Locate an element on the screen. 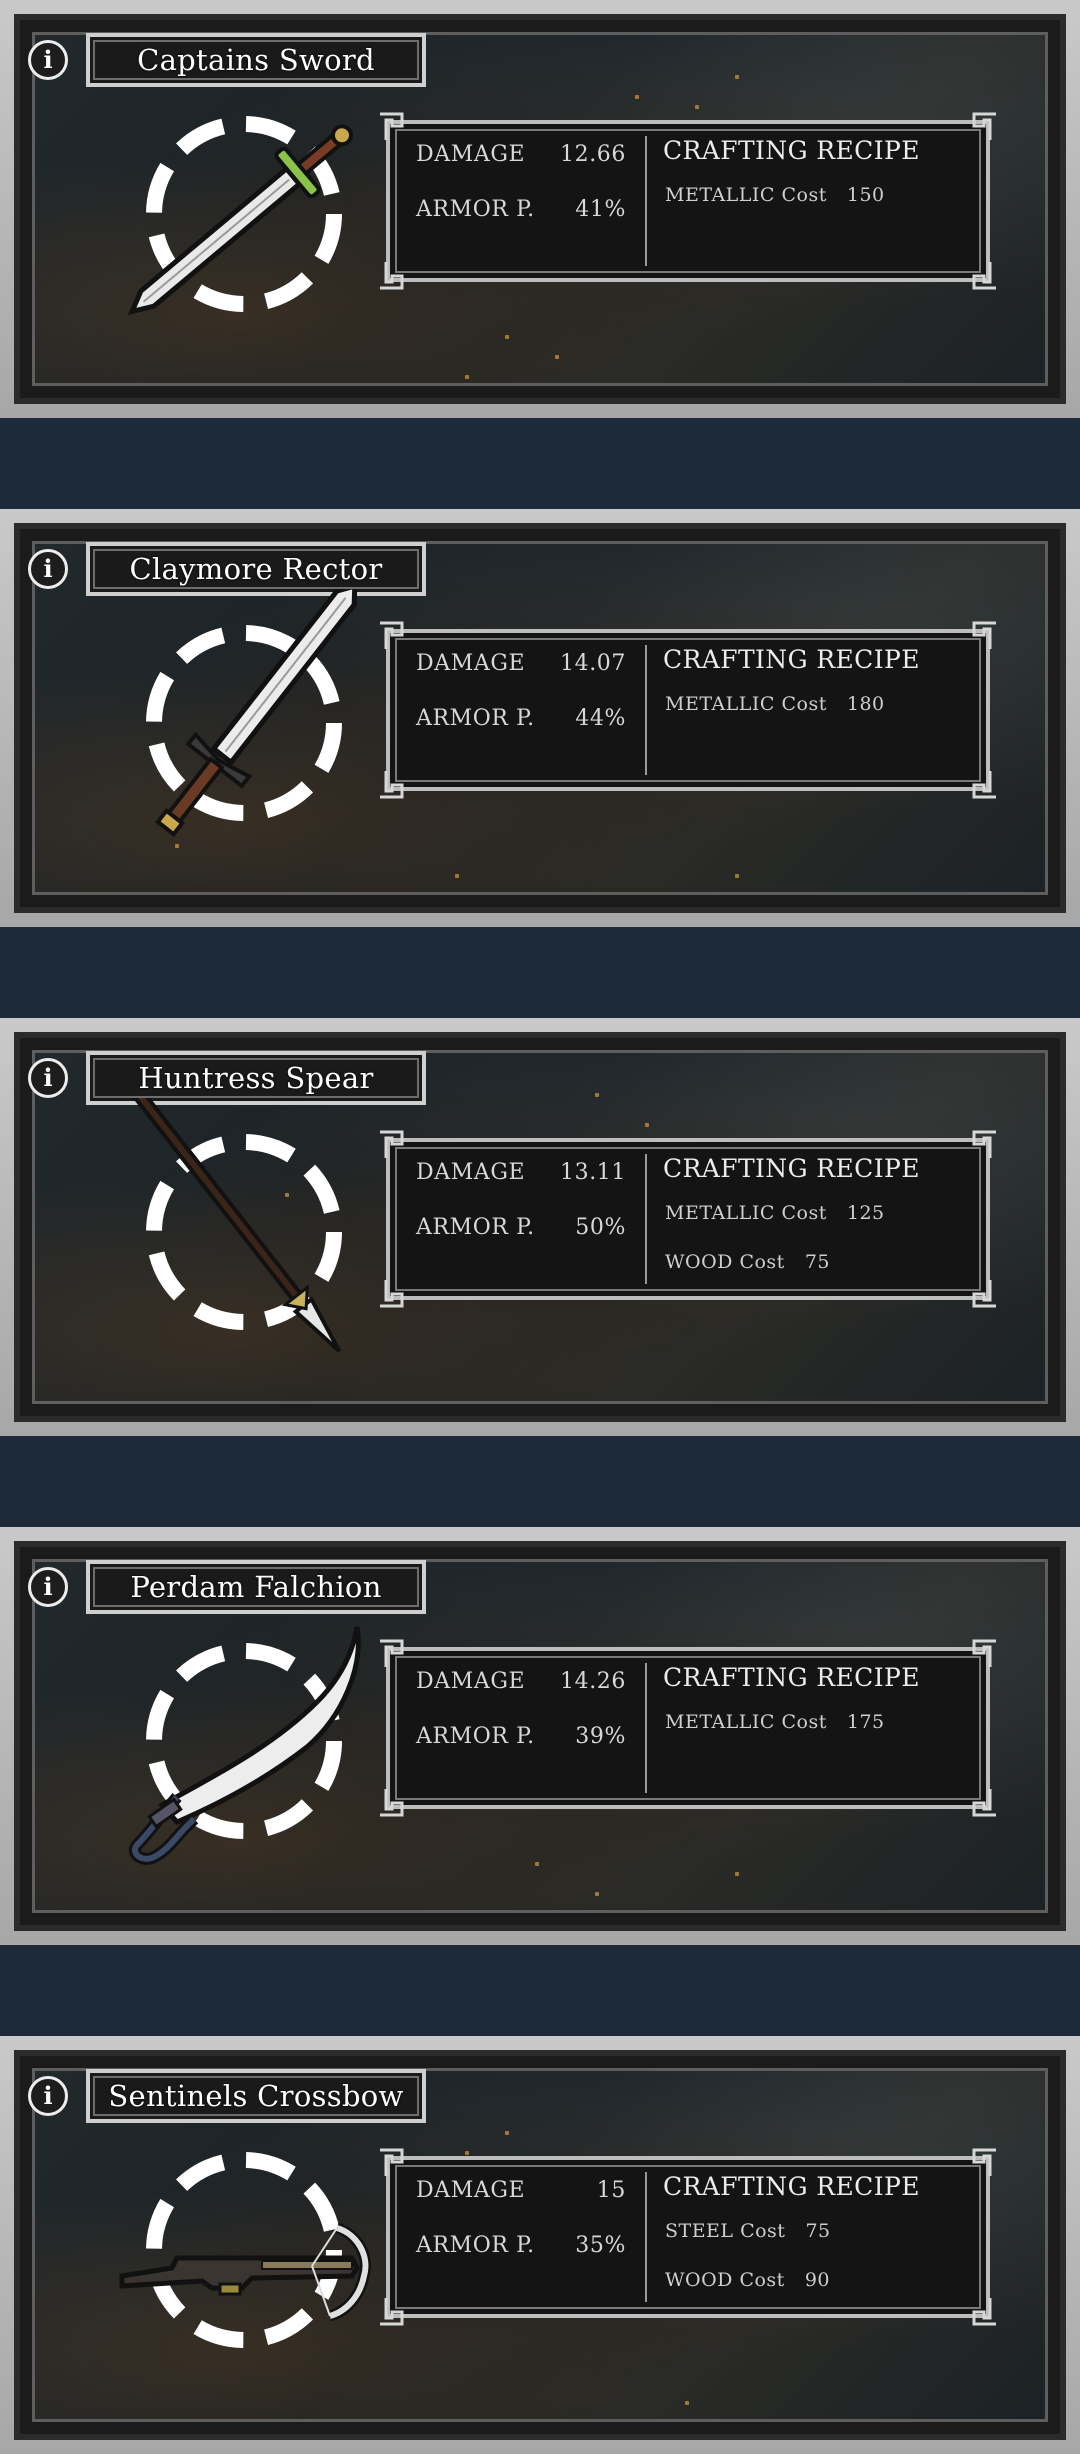 Image resolution: width=1080 pixels, height=2454 pixels. recipe-item: METALLIC Cost 180 is located at coordinates (775, 704).